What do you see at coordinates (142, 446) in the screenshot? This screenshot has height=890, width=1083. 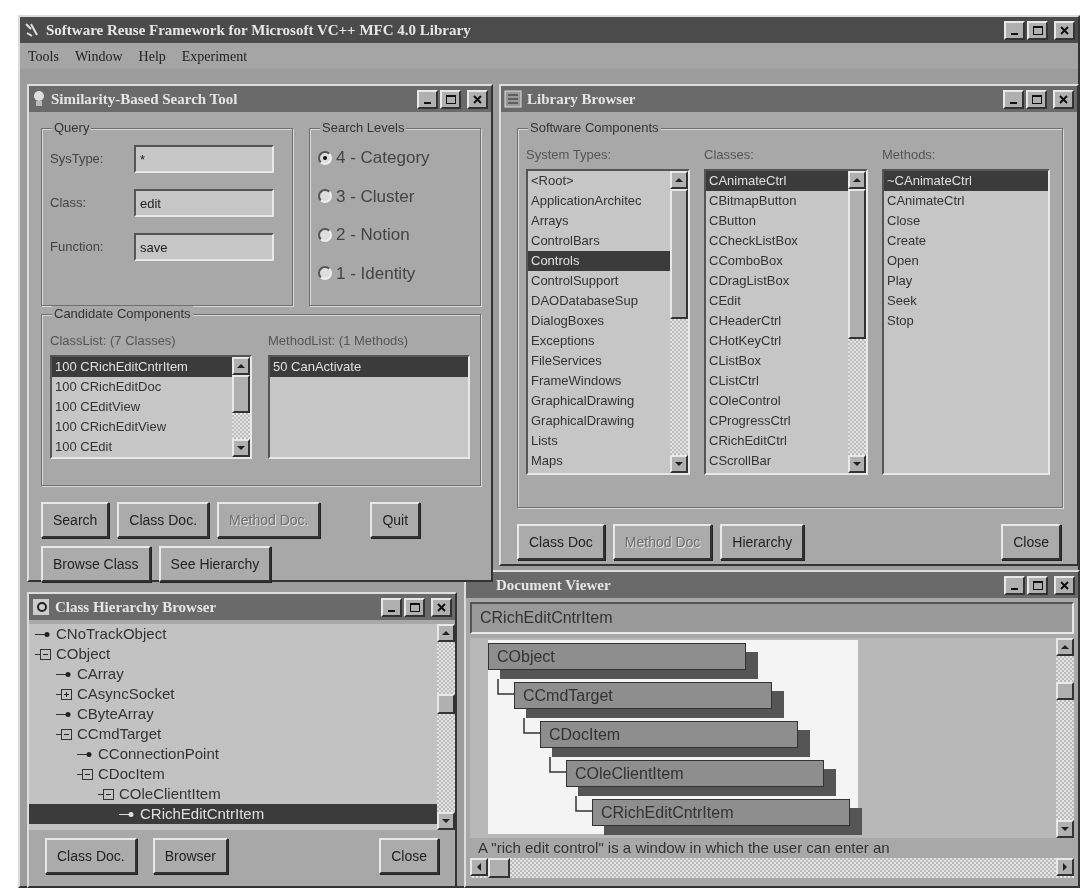 I see `list-item: 100 CEdit` at bounding box center [142, 446].